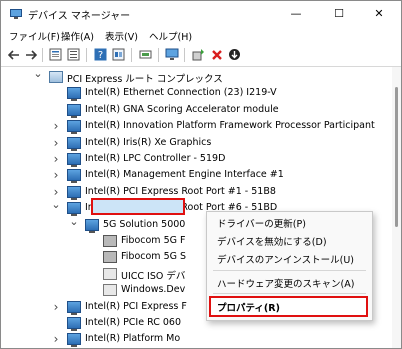  What do you see at coordinates (261, 223) in the screenshot?
I see `menu-update-driver: ドライバーの更新(P)` at bounding box center [261, 223].